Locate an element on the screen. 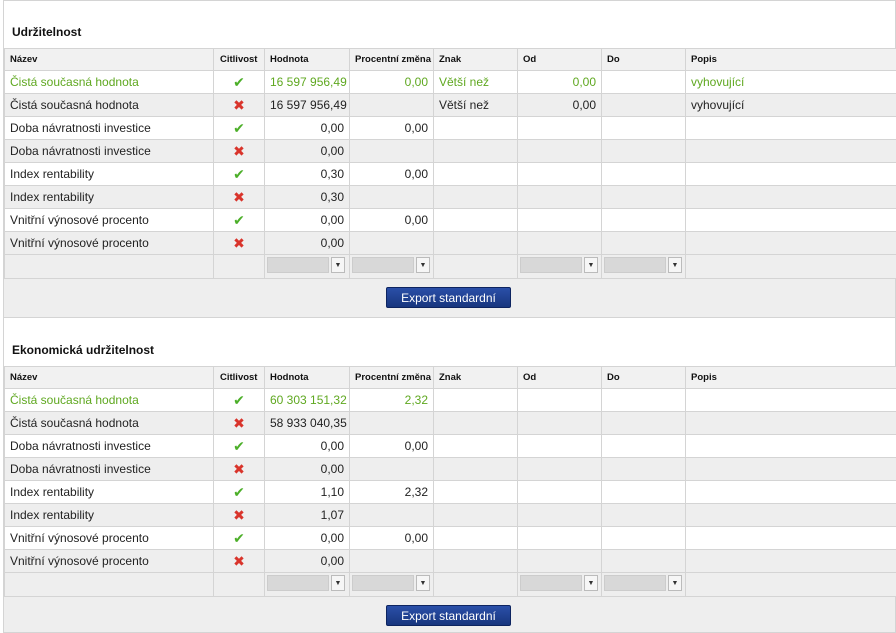 The height and width of the screenshot is (633, 896). name-cell: Vnitřní výnosové procento is located at coordinates (109, 538).